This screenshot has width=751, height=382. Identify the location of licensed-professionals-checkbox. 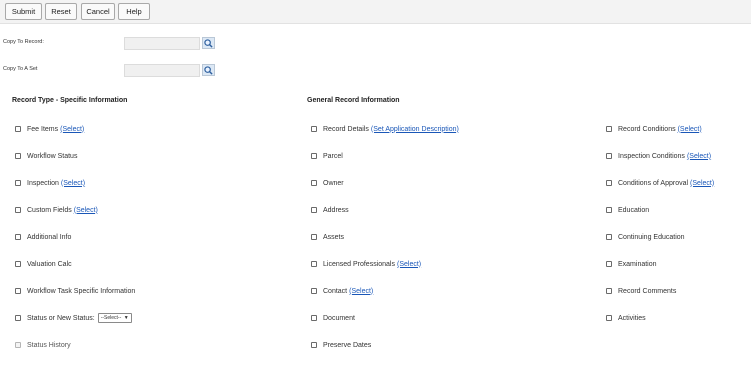
(314, 264).